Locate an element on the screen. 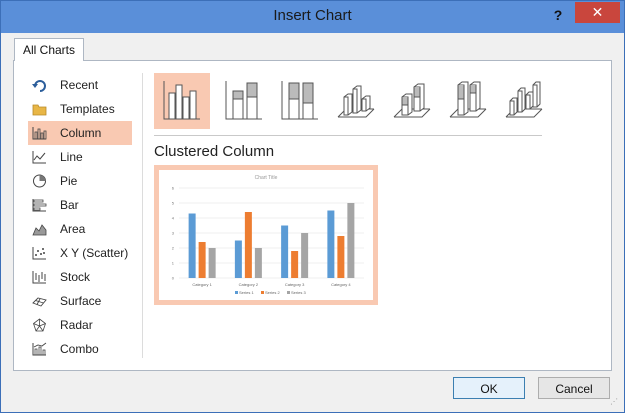 This screenshot has width=625, height=413. subtype-3d-stacked-column is located at coordinates (412, 101).